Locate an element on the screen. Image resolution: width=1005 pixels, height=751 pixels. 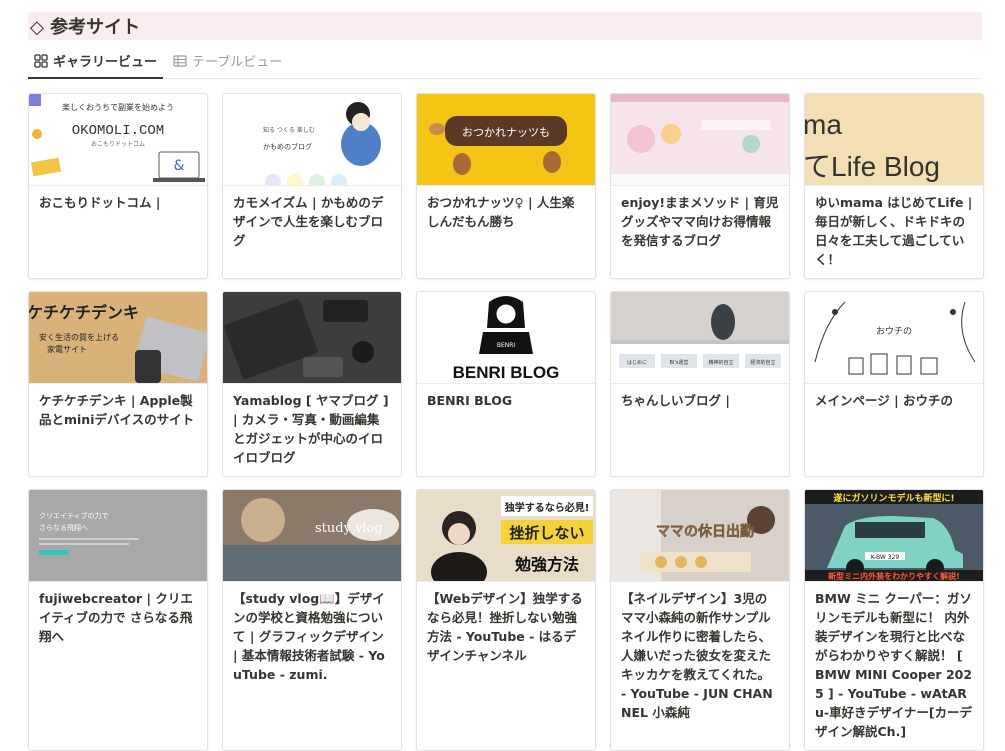
card-title: カモメイズム | かもめのデザインで人生を楽しむブログ is located at coordinates (308, 221).